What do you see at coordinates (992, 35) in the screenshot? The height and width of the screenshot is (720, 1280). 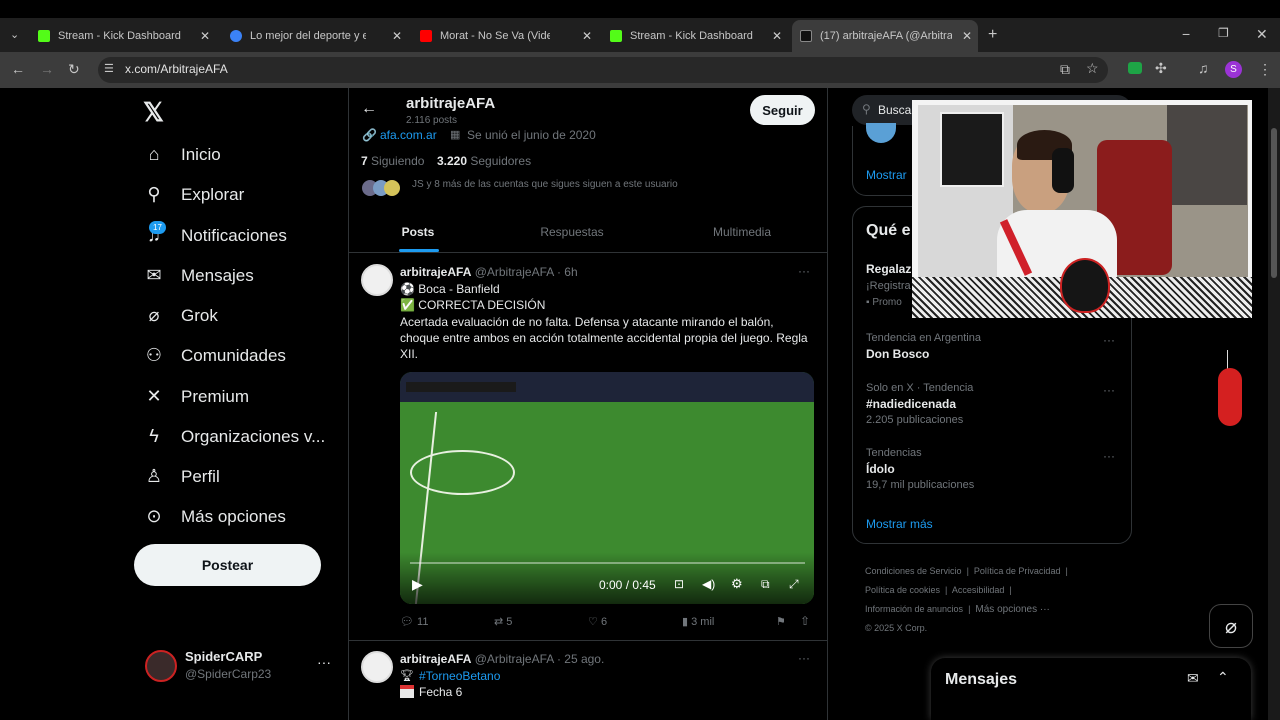 I see `new-tab-icon: +` at bounding box center [992, 35].